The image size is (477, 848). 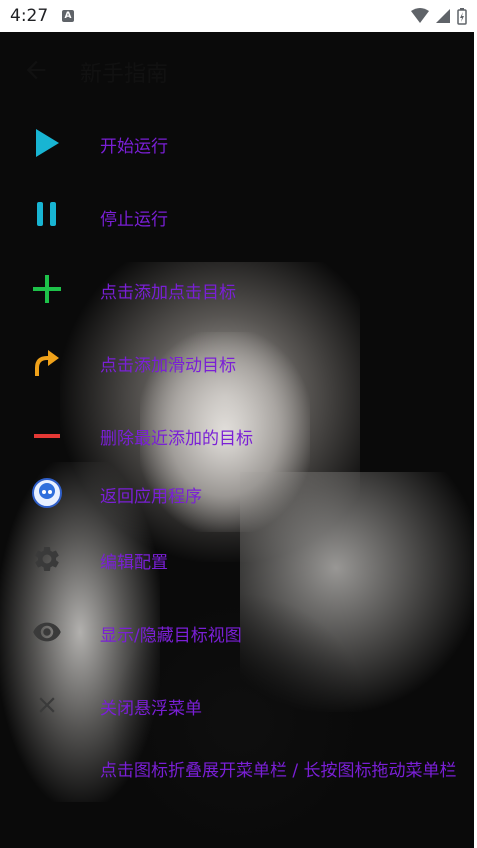 I want to click on app-bar: 新手指南, so click(x=237, y=70).